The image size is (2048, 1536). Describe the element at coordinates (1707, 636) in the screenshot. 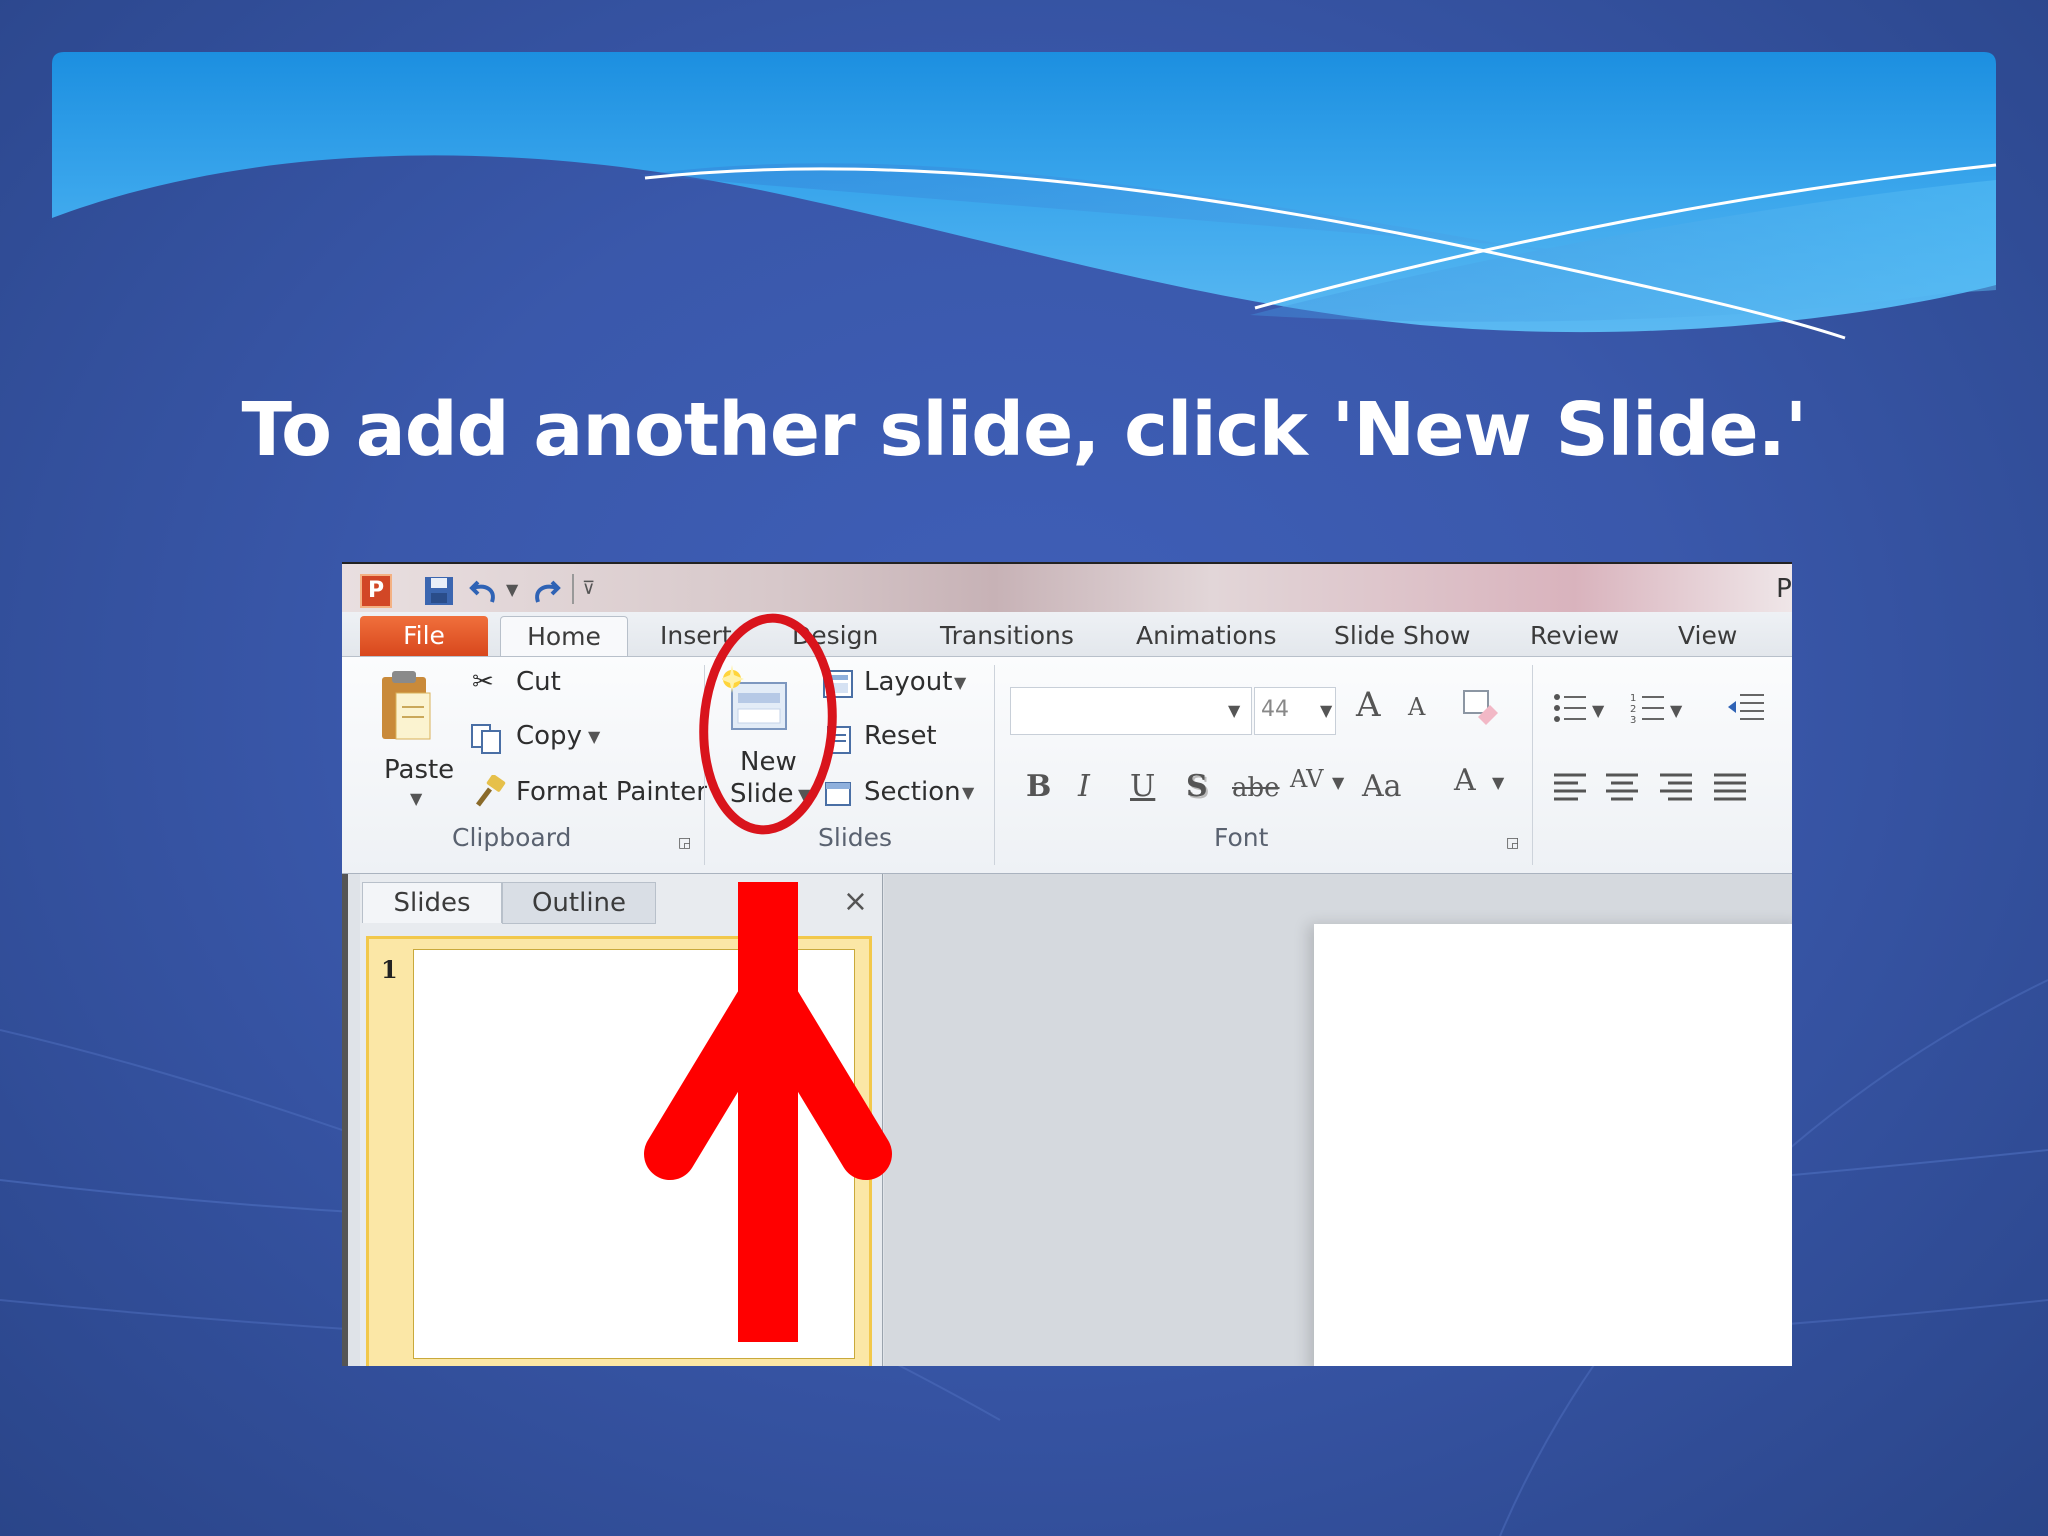

I see `tab-view: View` at that location.